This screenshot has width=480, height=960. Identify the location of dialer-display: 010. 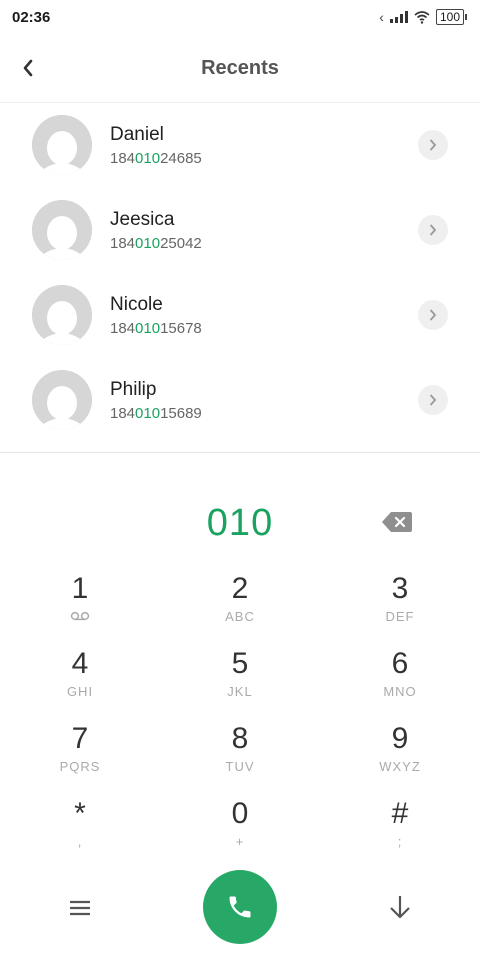
(240, 523).